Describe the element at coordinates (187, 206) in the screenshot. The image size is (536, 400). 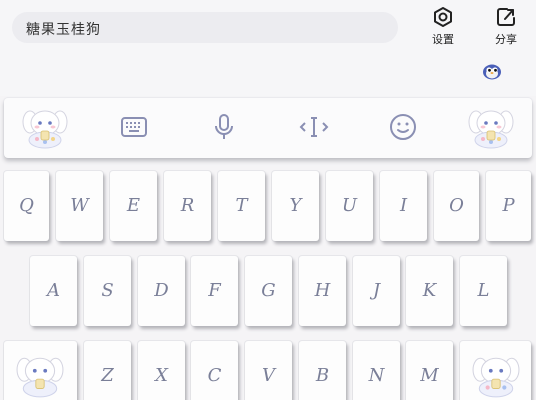
I see `key-r: R` at that location.